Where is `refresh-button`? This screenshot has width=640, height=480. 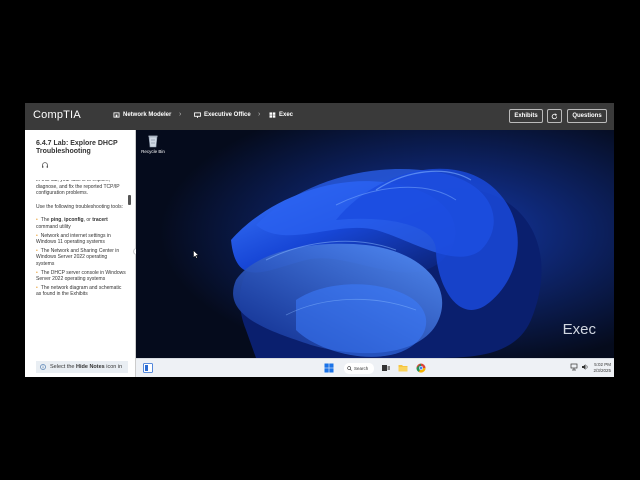 refresh-button is located at coordinates (554, 116).